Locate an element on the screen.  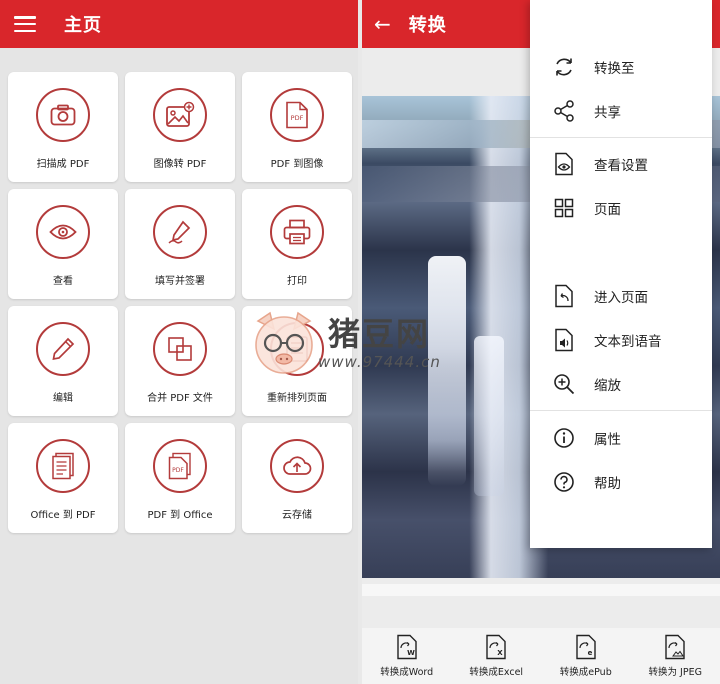
help-icon is located at coordinates (564, 482).